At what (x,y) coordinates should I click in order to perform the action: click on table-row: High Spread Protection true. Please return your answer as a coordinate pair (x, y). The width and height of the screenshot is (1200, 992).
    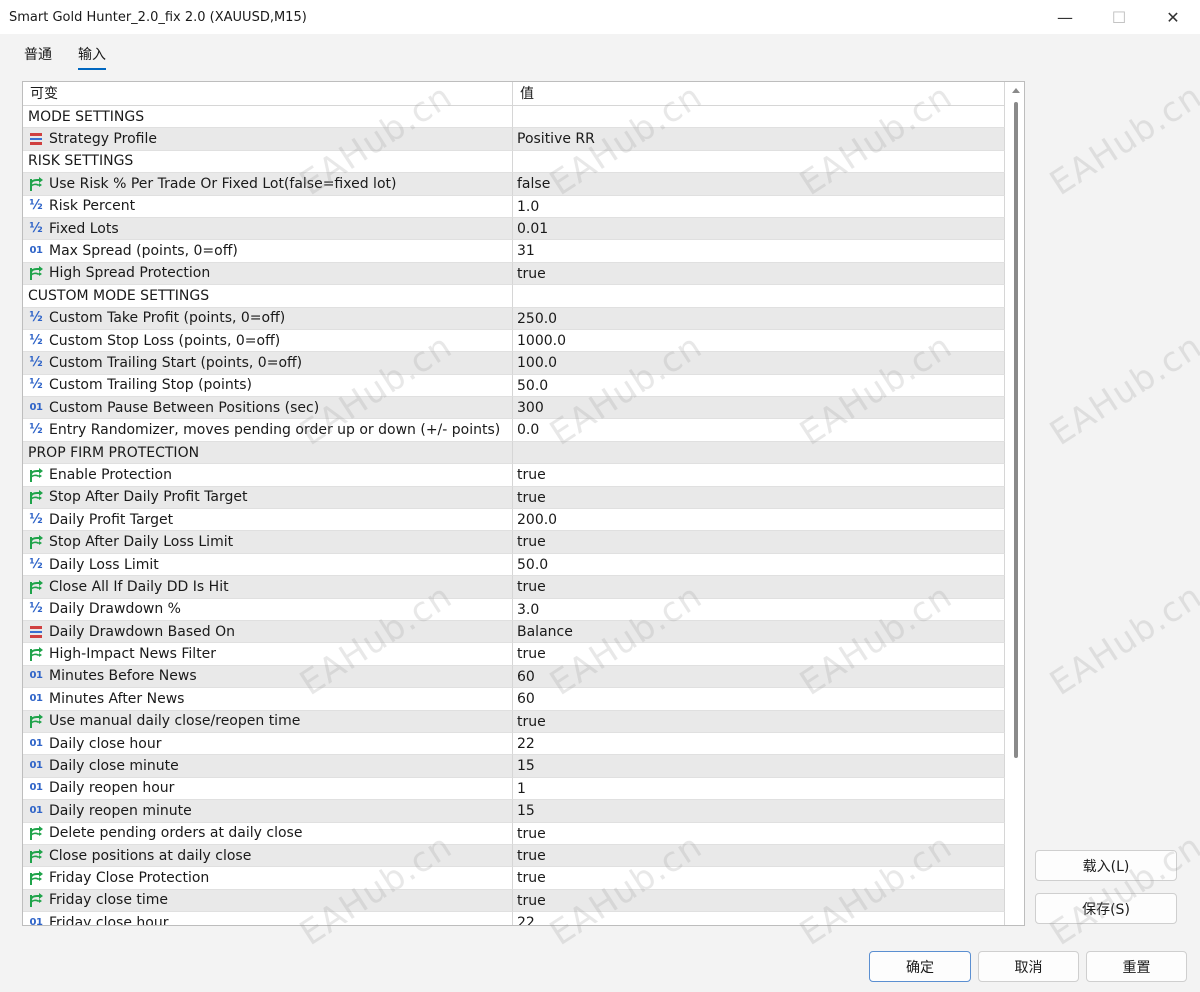
    Looking at the image, I should click on (514, 274).